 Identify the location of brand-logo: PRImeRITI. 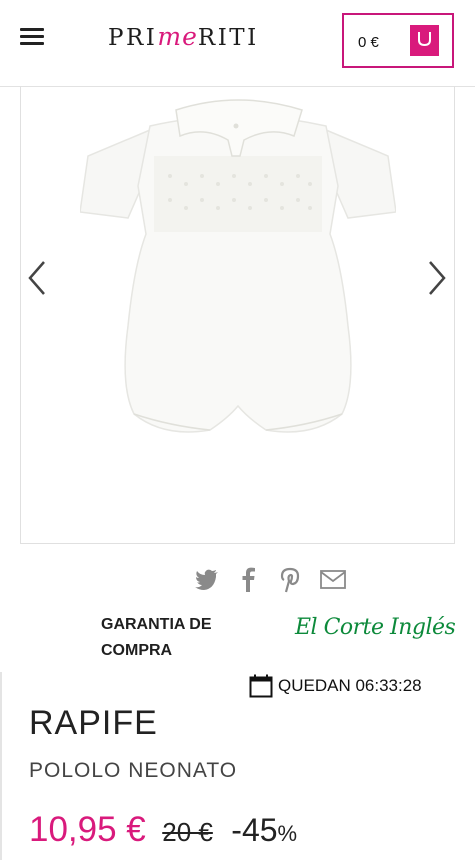
(183, 36).